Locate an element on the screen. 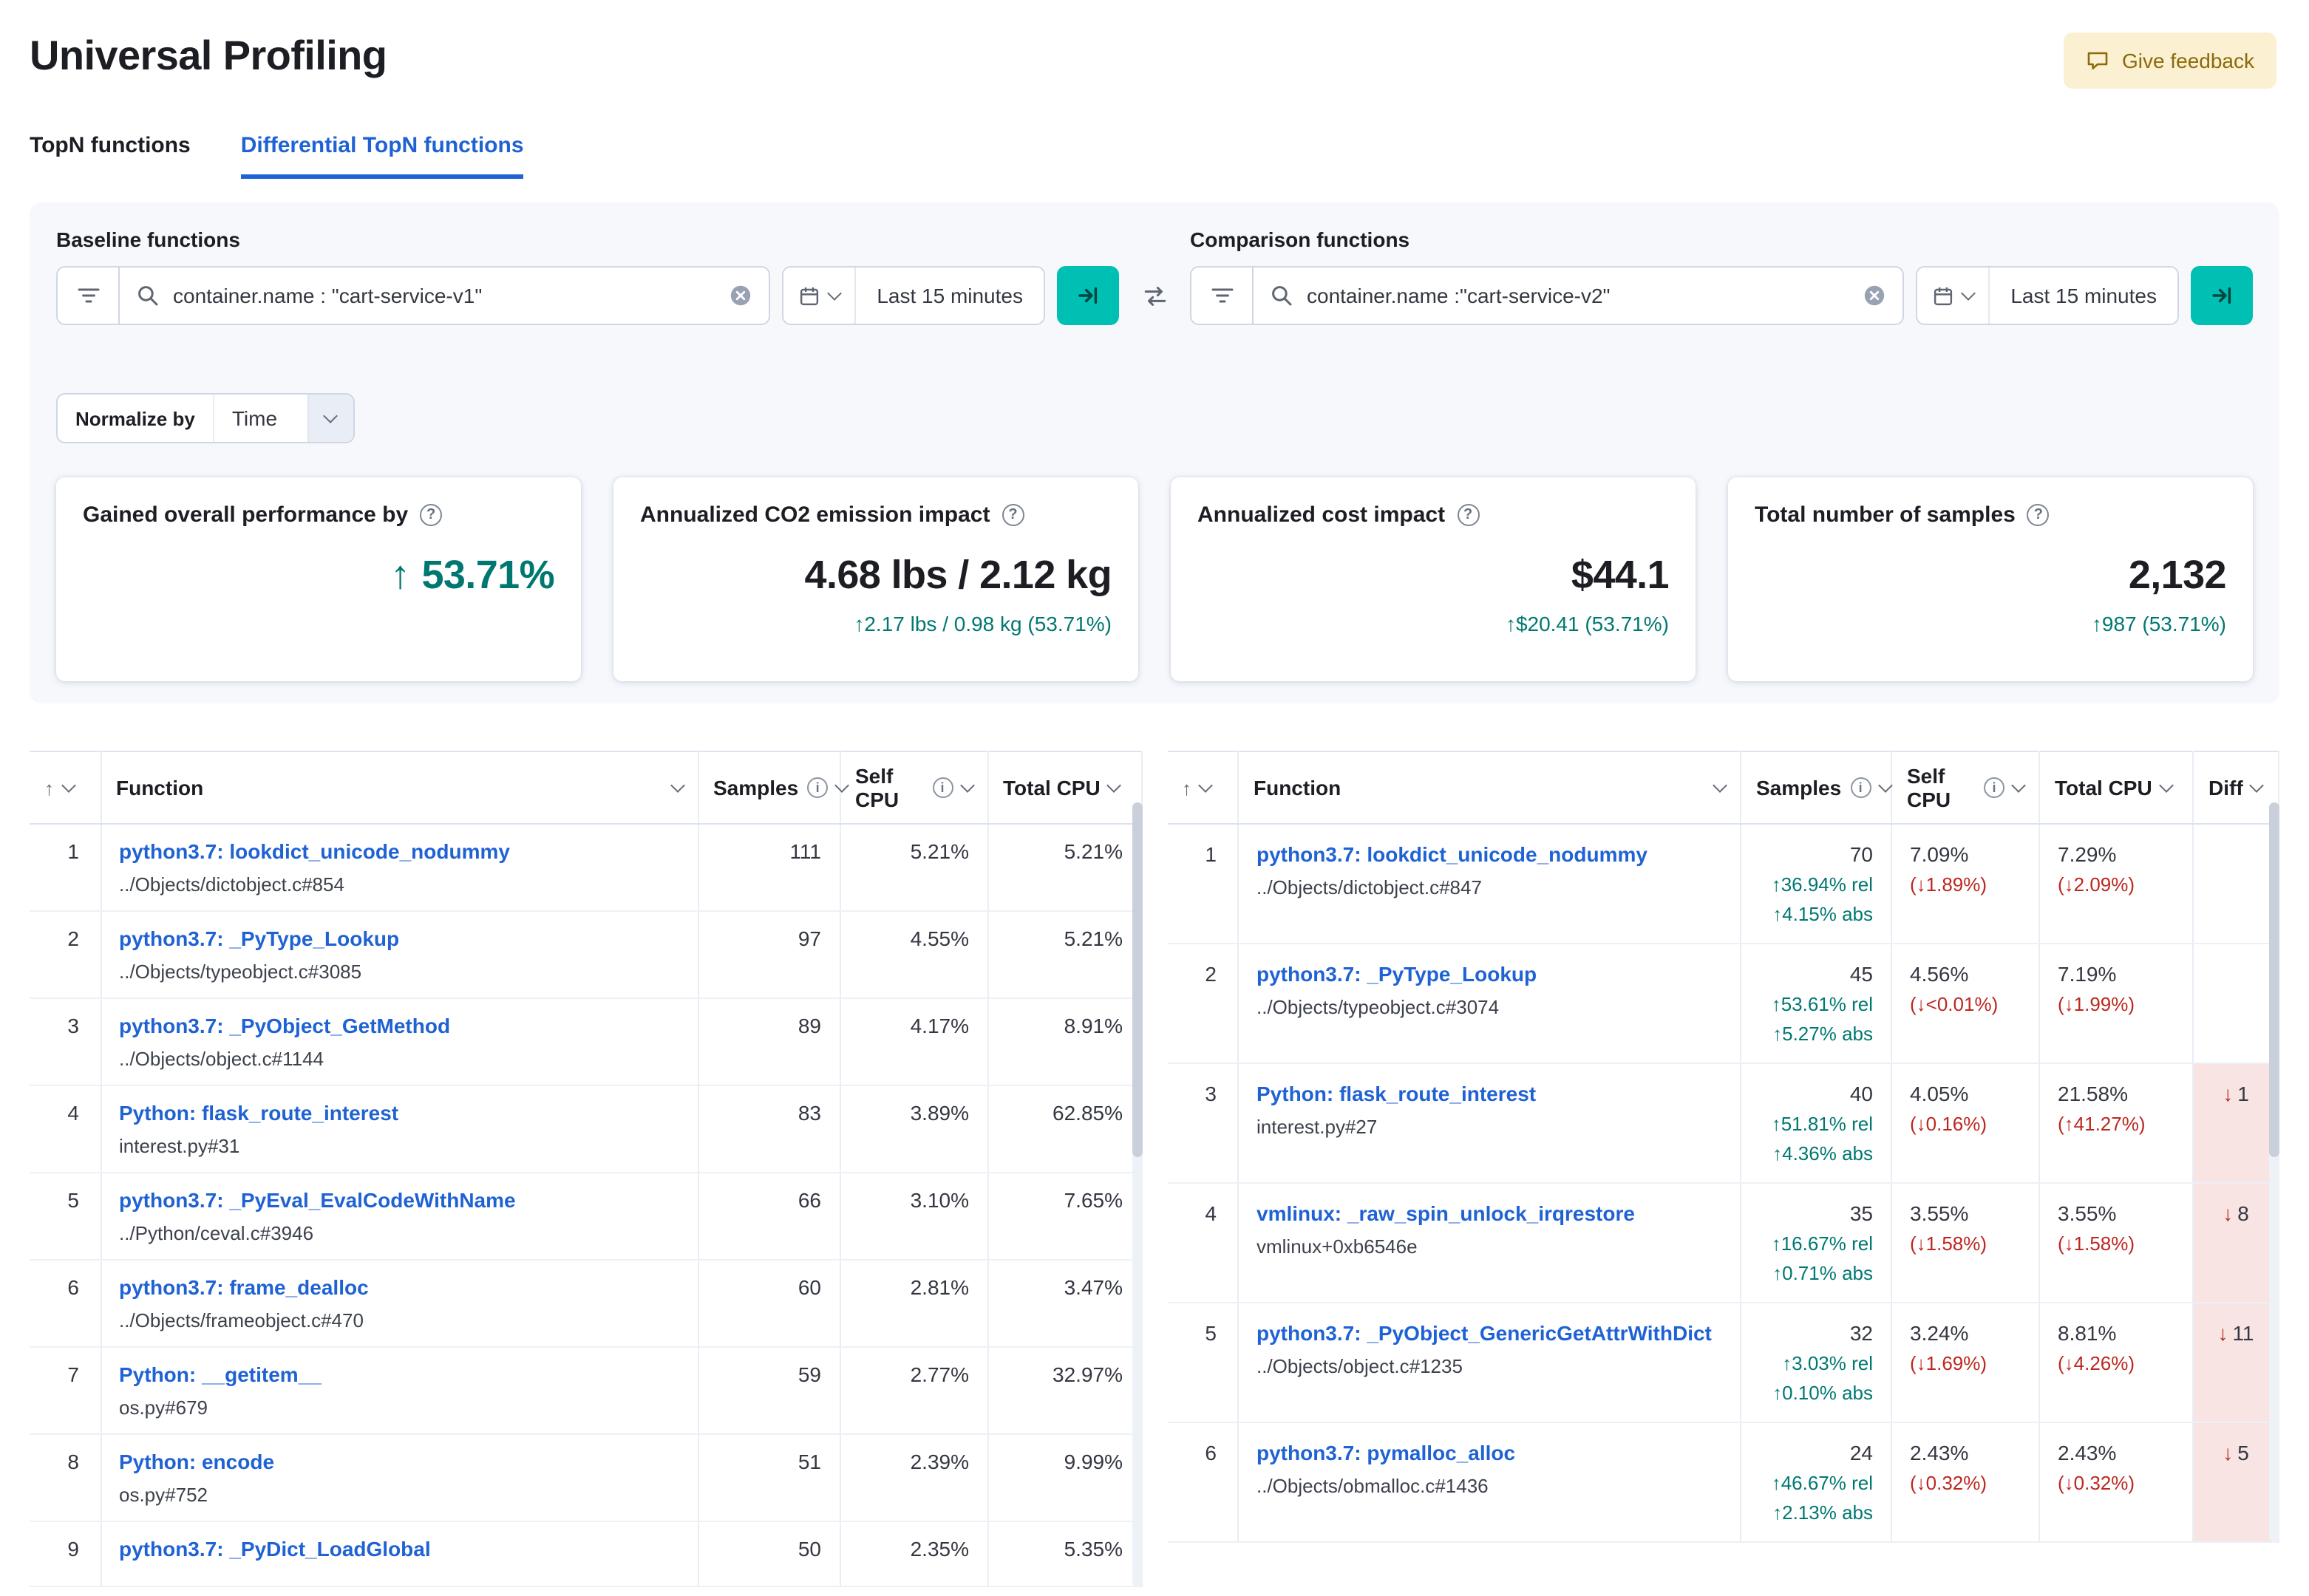  comparison-column-header-diff: Diff is located at coordinates (2236, 788).